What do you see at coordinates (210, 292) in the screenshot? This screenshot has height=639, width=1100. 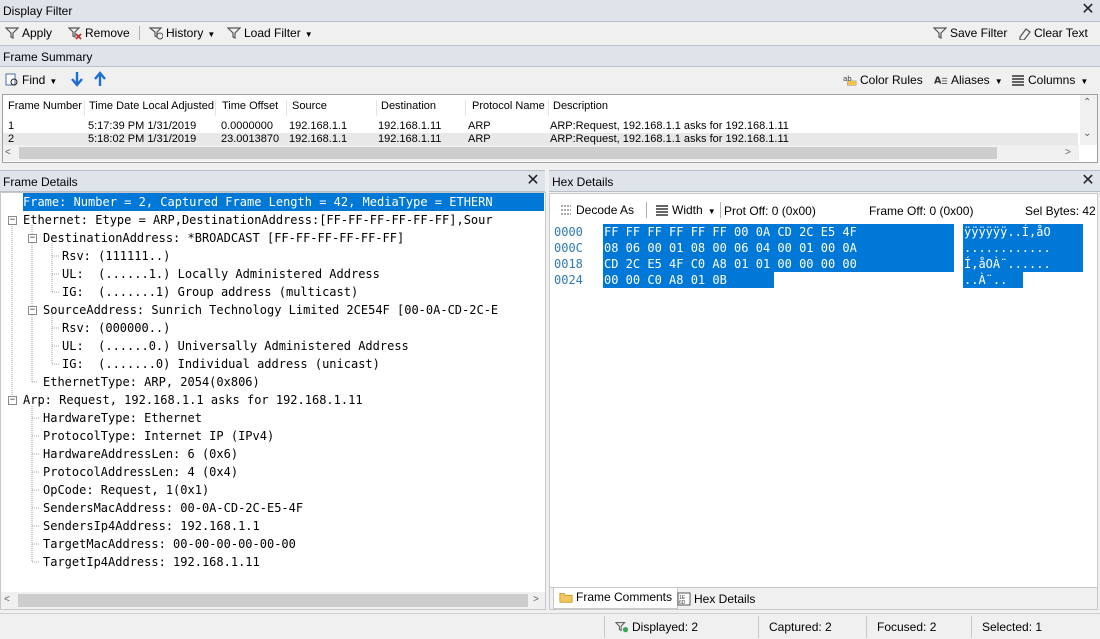 I see `tree-node-dst-ig: IG: (.......1) Group address (multicast)` at bounding box center [210, 292].